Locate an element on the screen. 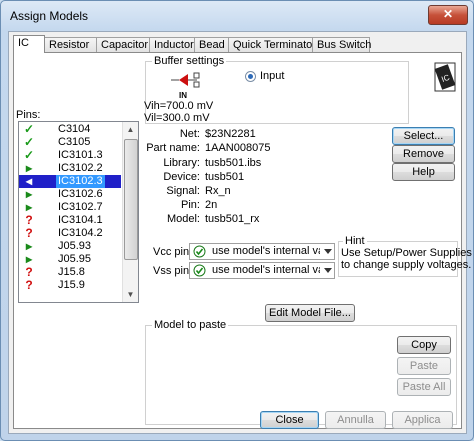 This screenshot has height=441, width=474. pin-list-item: ? IC3104.1 is located at coordinates (70, 220).